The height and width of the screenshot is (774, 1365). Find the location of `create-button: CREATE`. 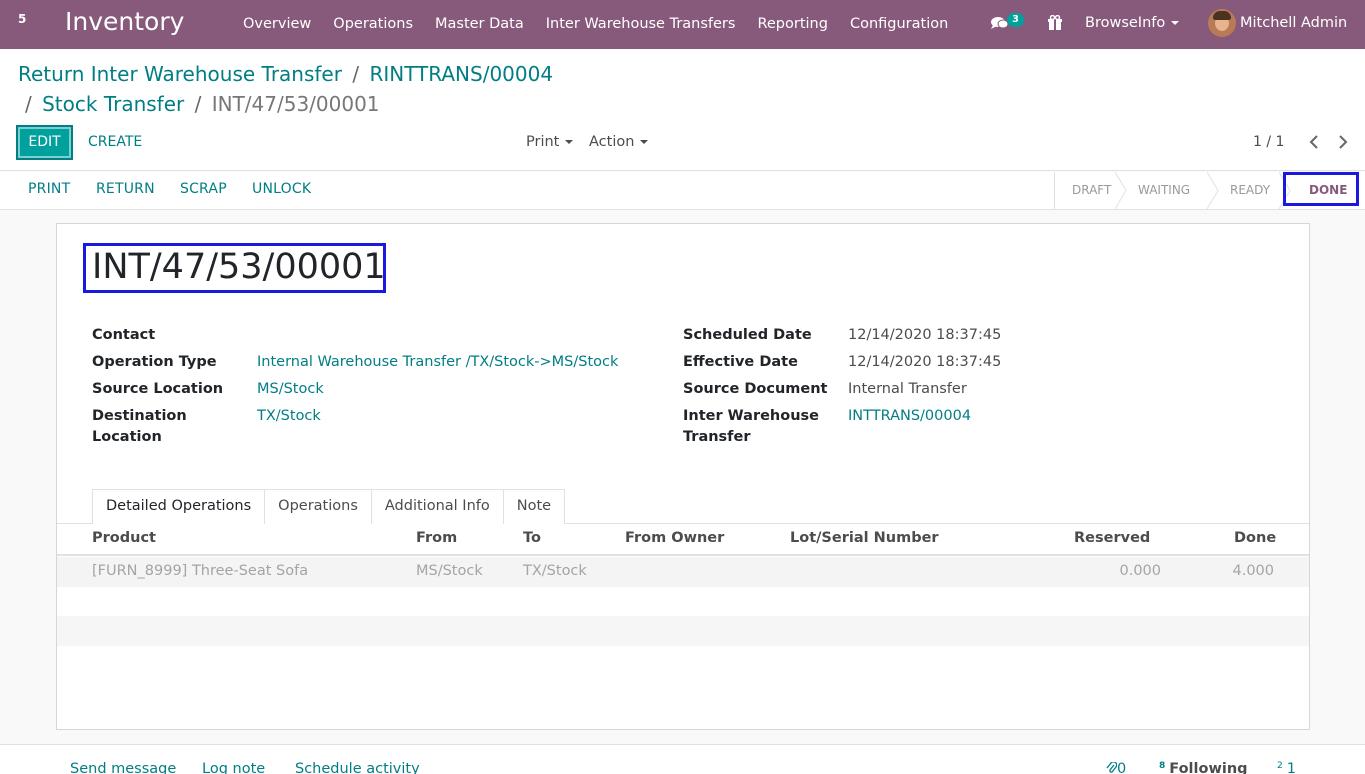

create-button: CREATE is located at coordinates (115, 142).